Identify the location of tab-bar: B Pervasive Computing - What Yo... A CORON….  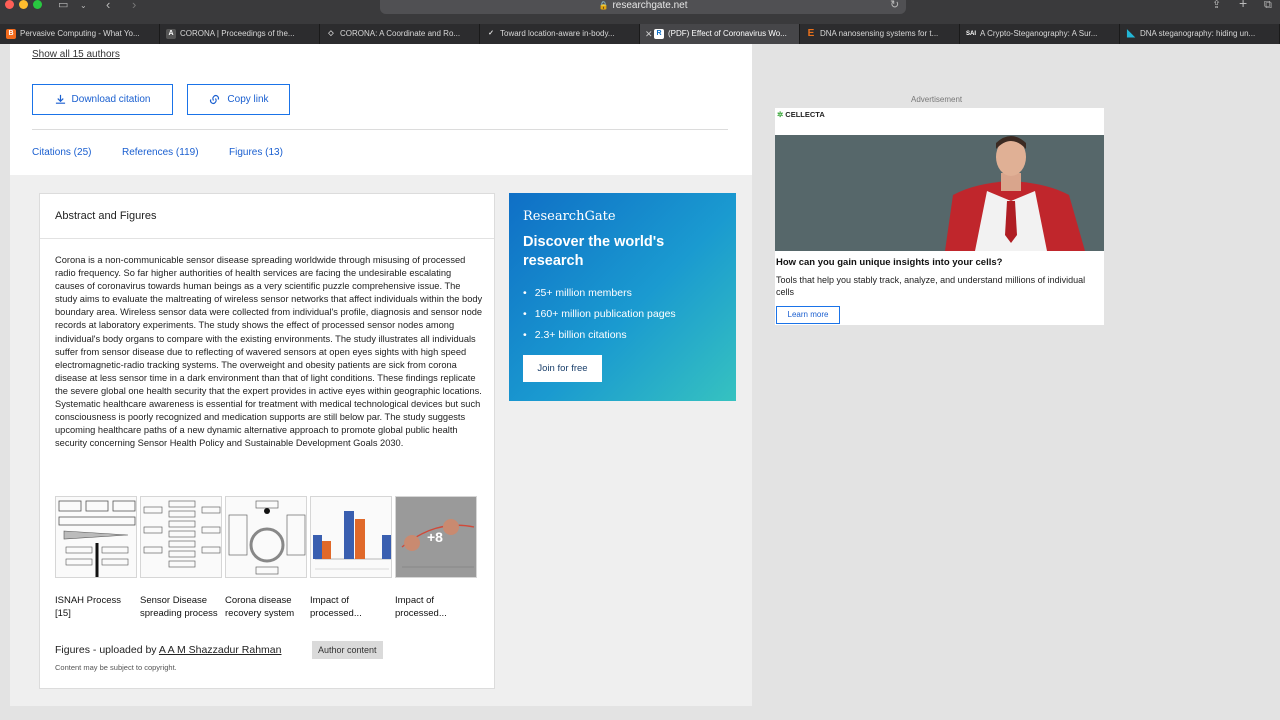
(640, 34).